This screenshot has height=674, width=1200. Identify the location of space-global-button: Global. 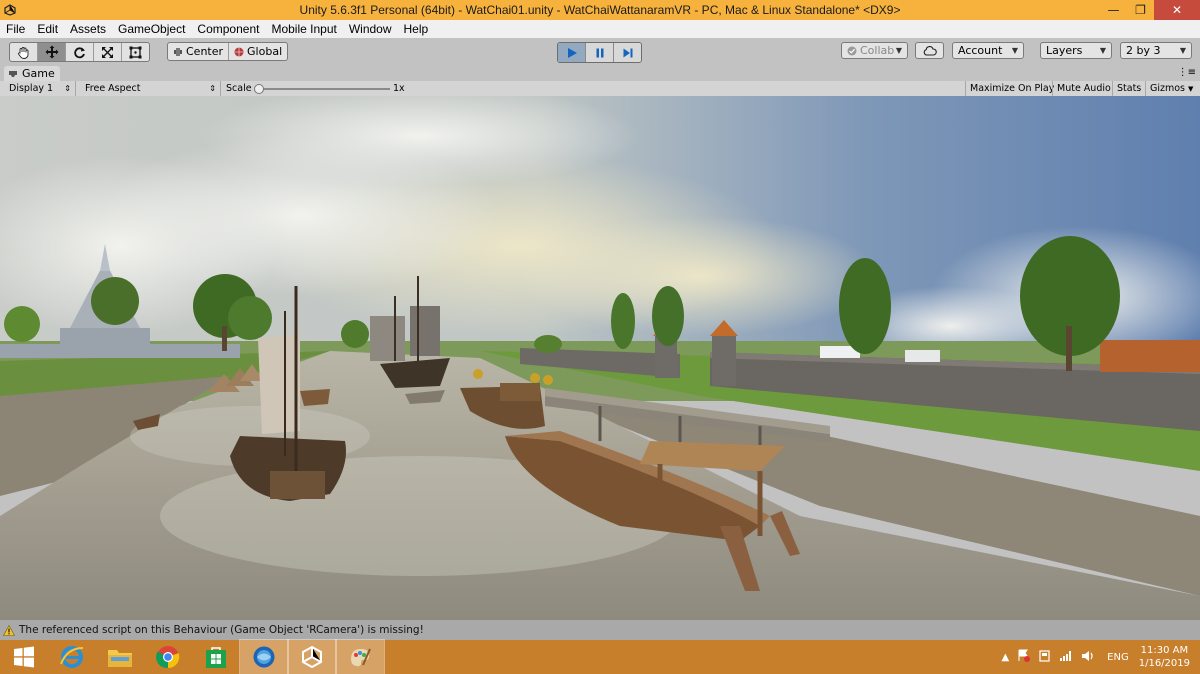
(257, 51).